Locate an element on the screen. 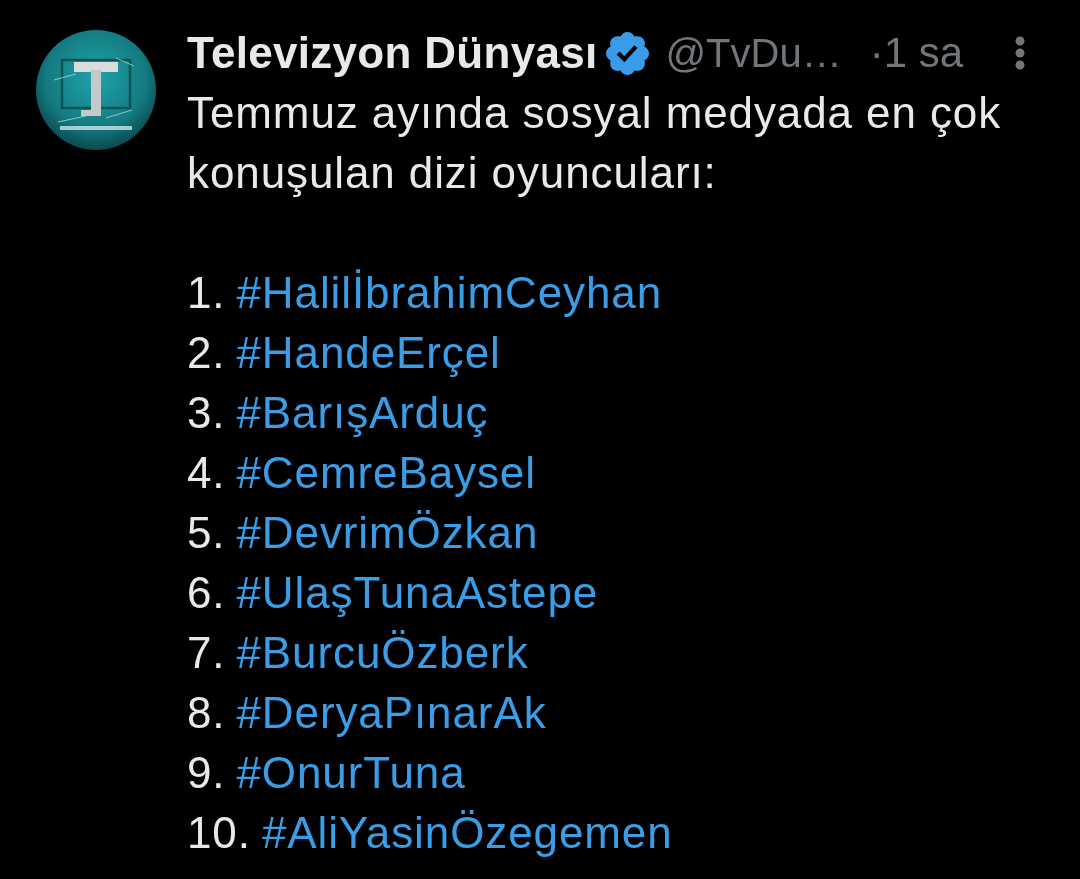 This screenshot has width=1080, height=879. avatar-icon is located at coordinates (96, 90).